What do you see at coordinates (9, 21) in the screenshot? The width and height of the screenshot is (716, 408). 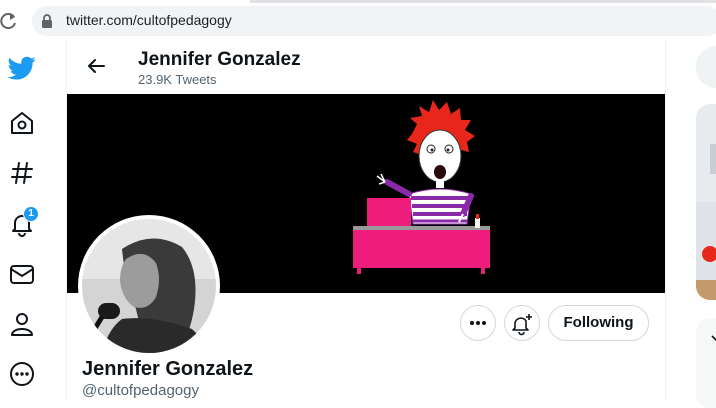 I see `reload-icon` at bounding box center [9, 21].